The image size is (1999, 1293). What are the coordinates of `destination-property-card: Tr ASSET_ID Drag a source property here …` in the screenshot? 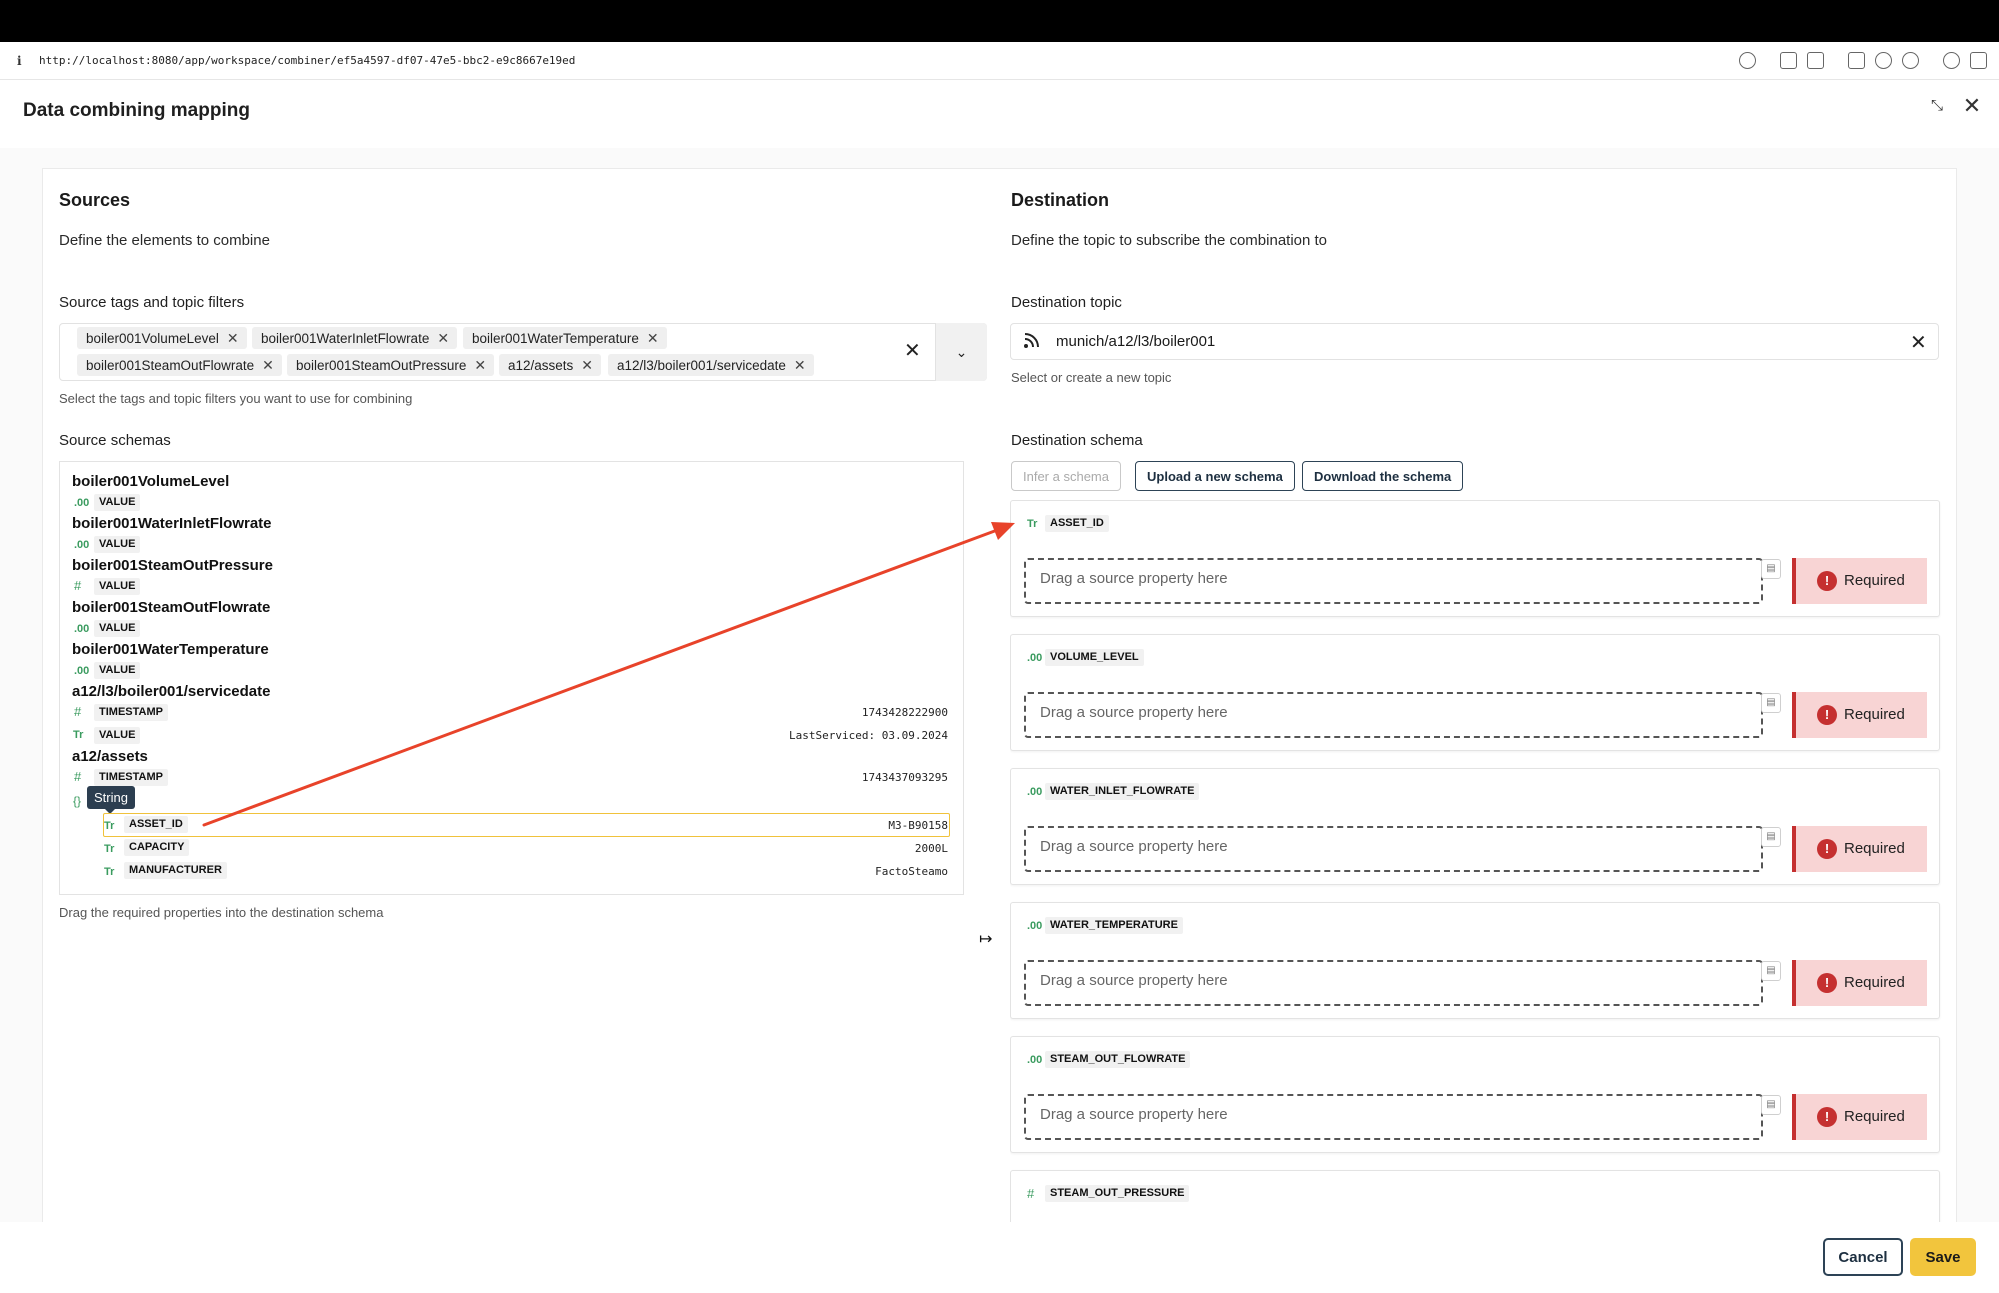 It's located at (1475, 558).